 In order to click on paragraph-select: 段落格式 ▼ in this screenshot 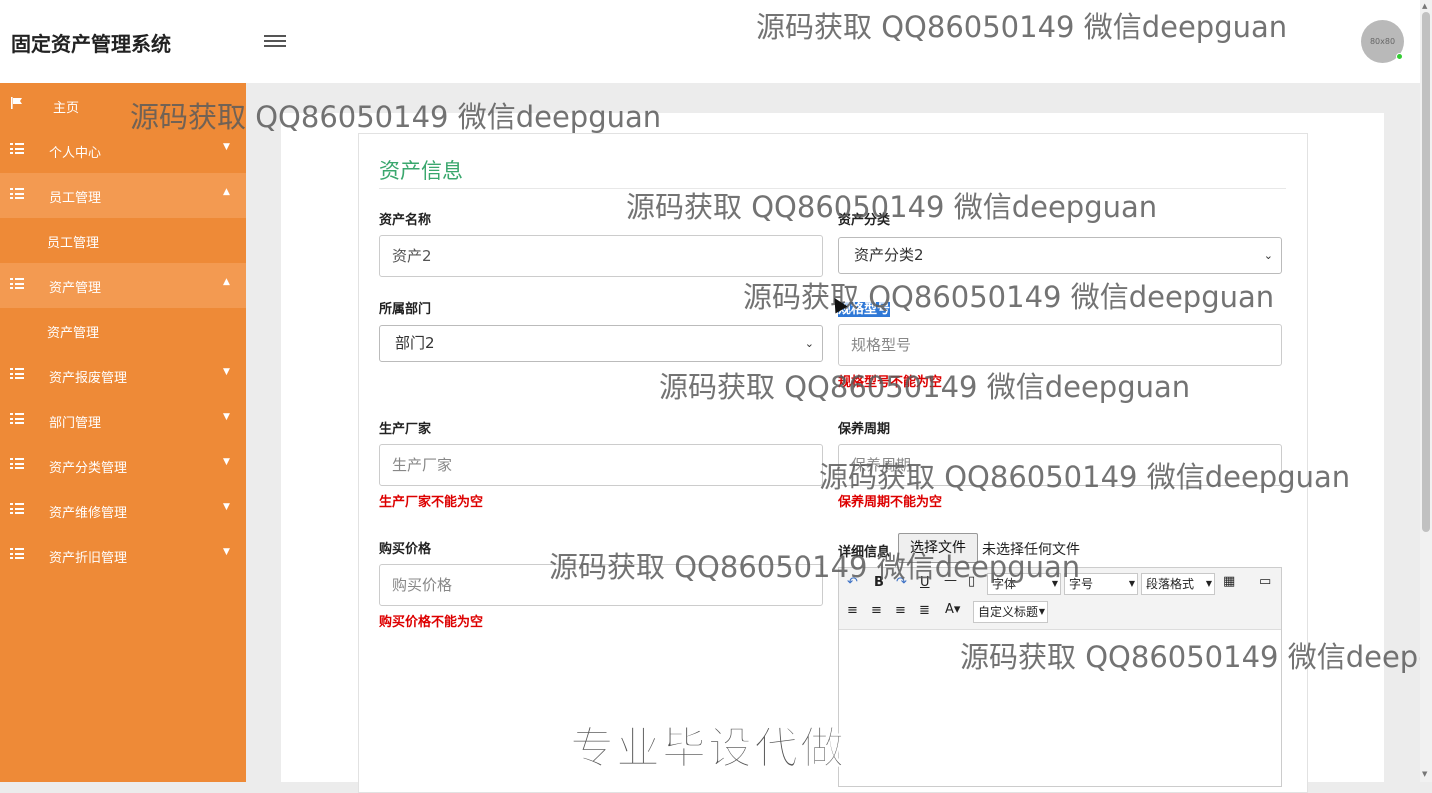, I will do `click(1178, 584)`.